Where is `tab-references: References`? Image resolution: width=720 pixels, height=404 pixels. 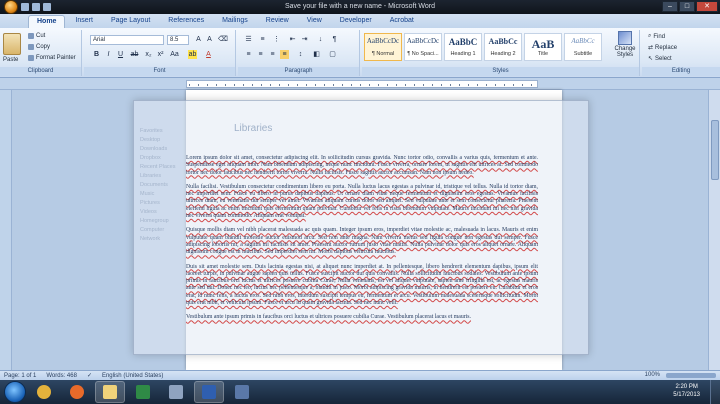 tab-references: References is located at coordinates (186, 21).